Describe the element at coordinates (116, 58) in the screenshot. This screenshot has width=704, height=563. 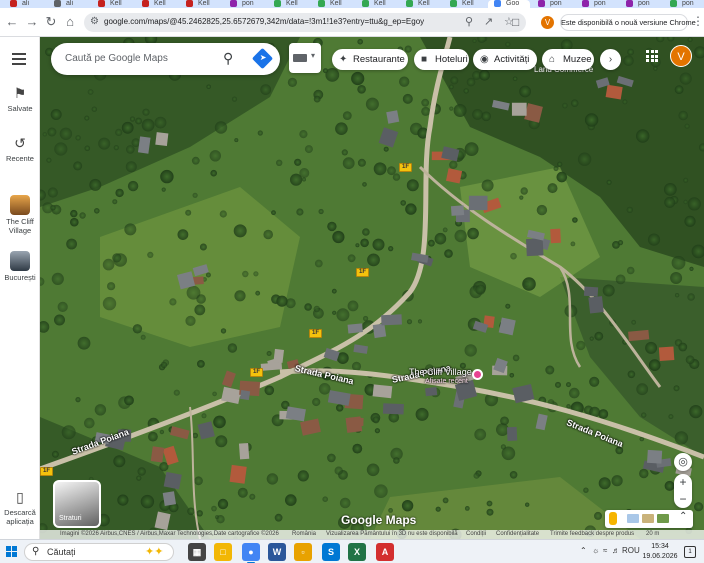
I see `search-input: Caută pe Google Maps` at that location.